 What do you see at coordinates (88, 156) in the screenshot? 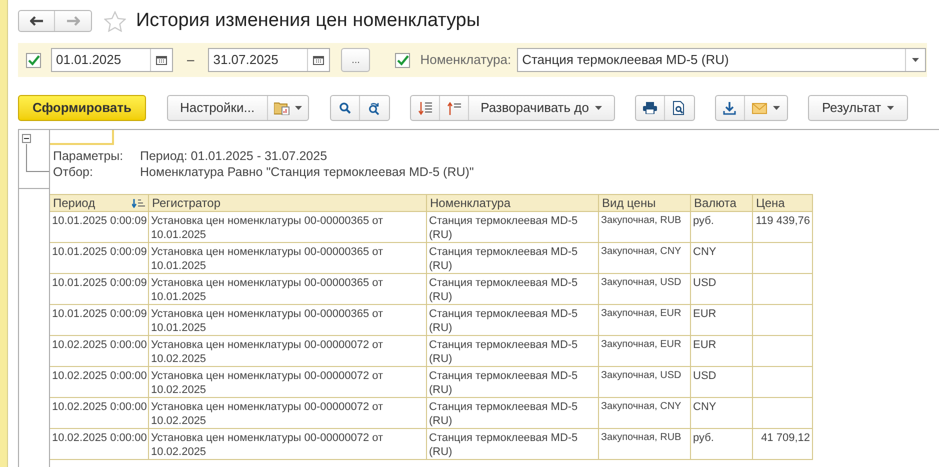
I see `parameter-label: Параметры:` at bounding box center [88, 156].